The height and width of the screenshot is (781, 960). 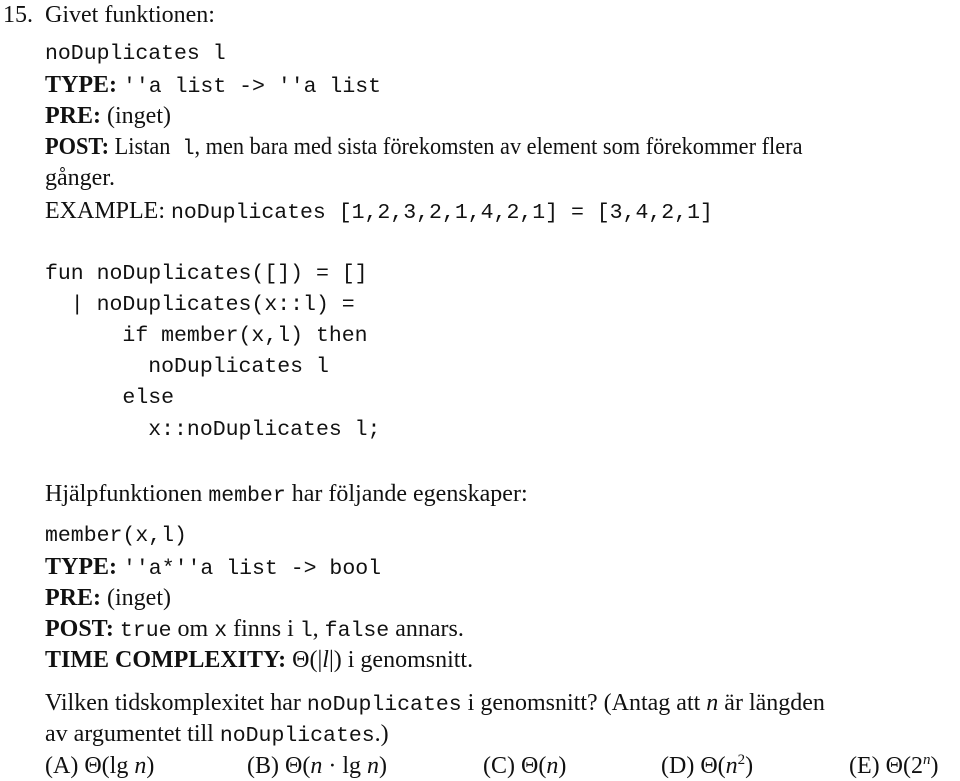 I want to click on option-label: (C), so click(x=499, y=766).